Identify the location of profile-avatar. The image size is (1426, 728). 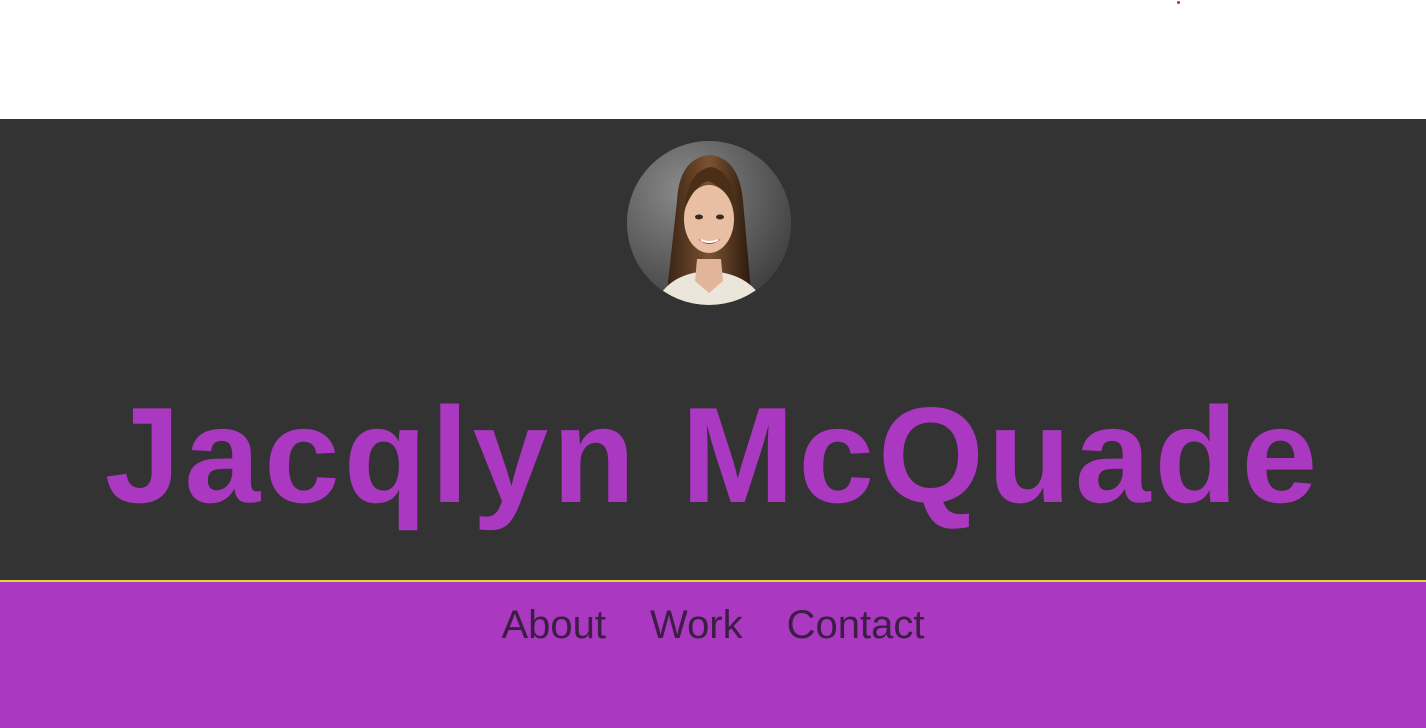
(709, 223).